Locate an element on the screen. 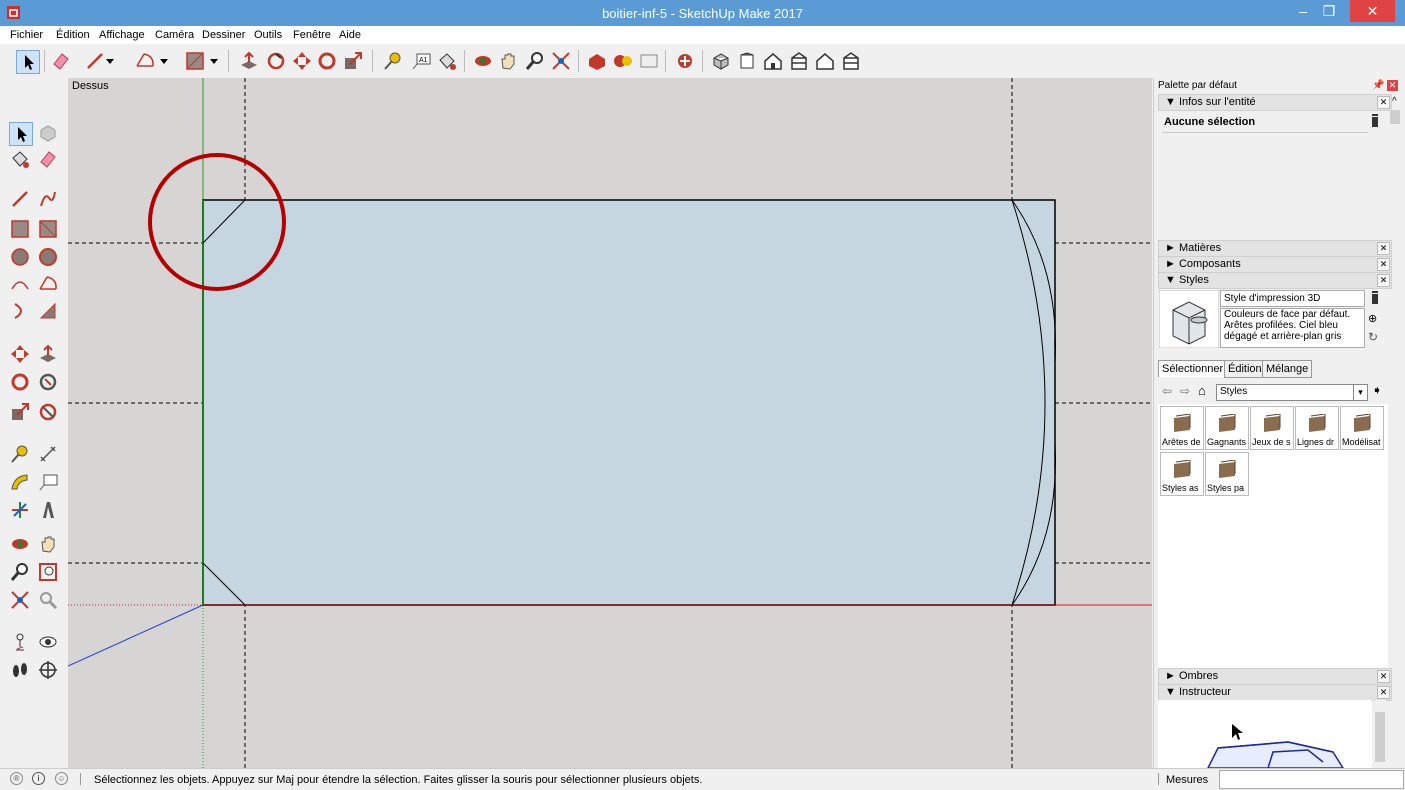 This screenshot has height=790, width=1405. styles-close-icon: ✕ is located at coordinates (1383, 280).